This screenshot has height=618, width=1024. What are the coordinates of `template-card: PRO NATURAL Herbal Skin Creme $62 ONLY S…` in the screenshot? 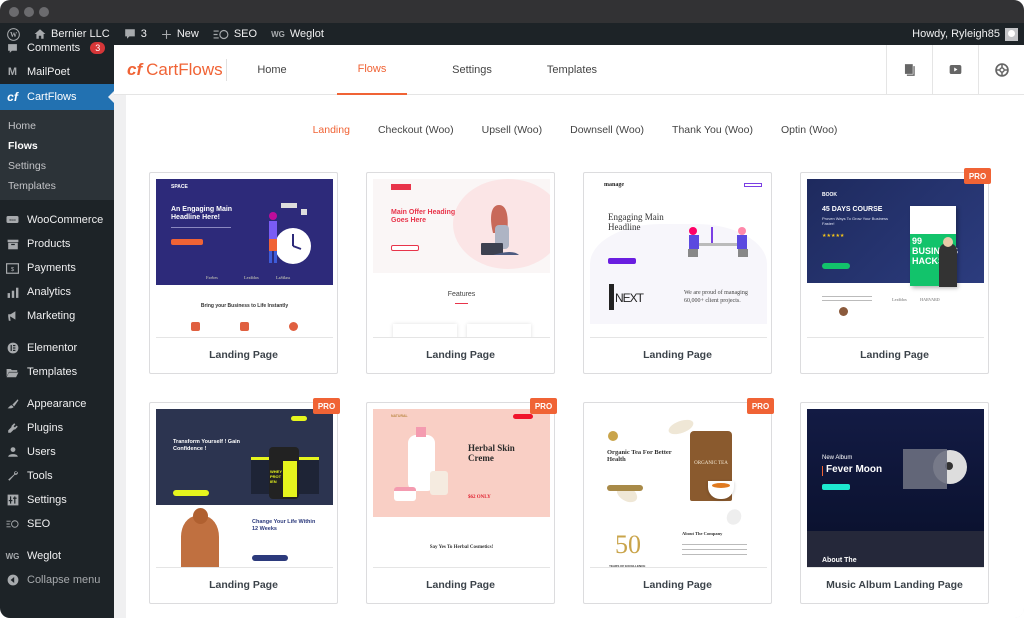 It's located at (461, 501).